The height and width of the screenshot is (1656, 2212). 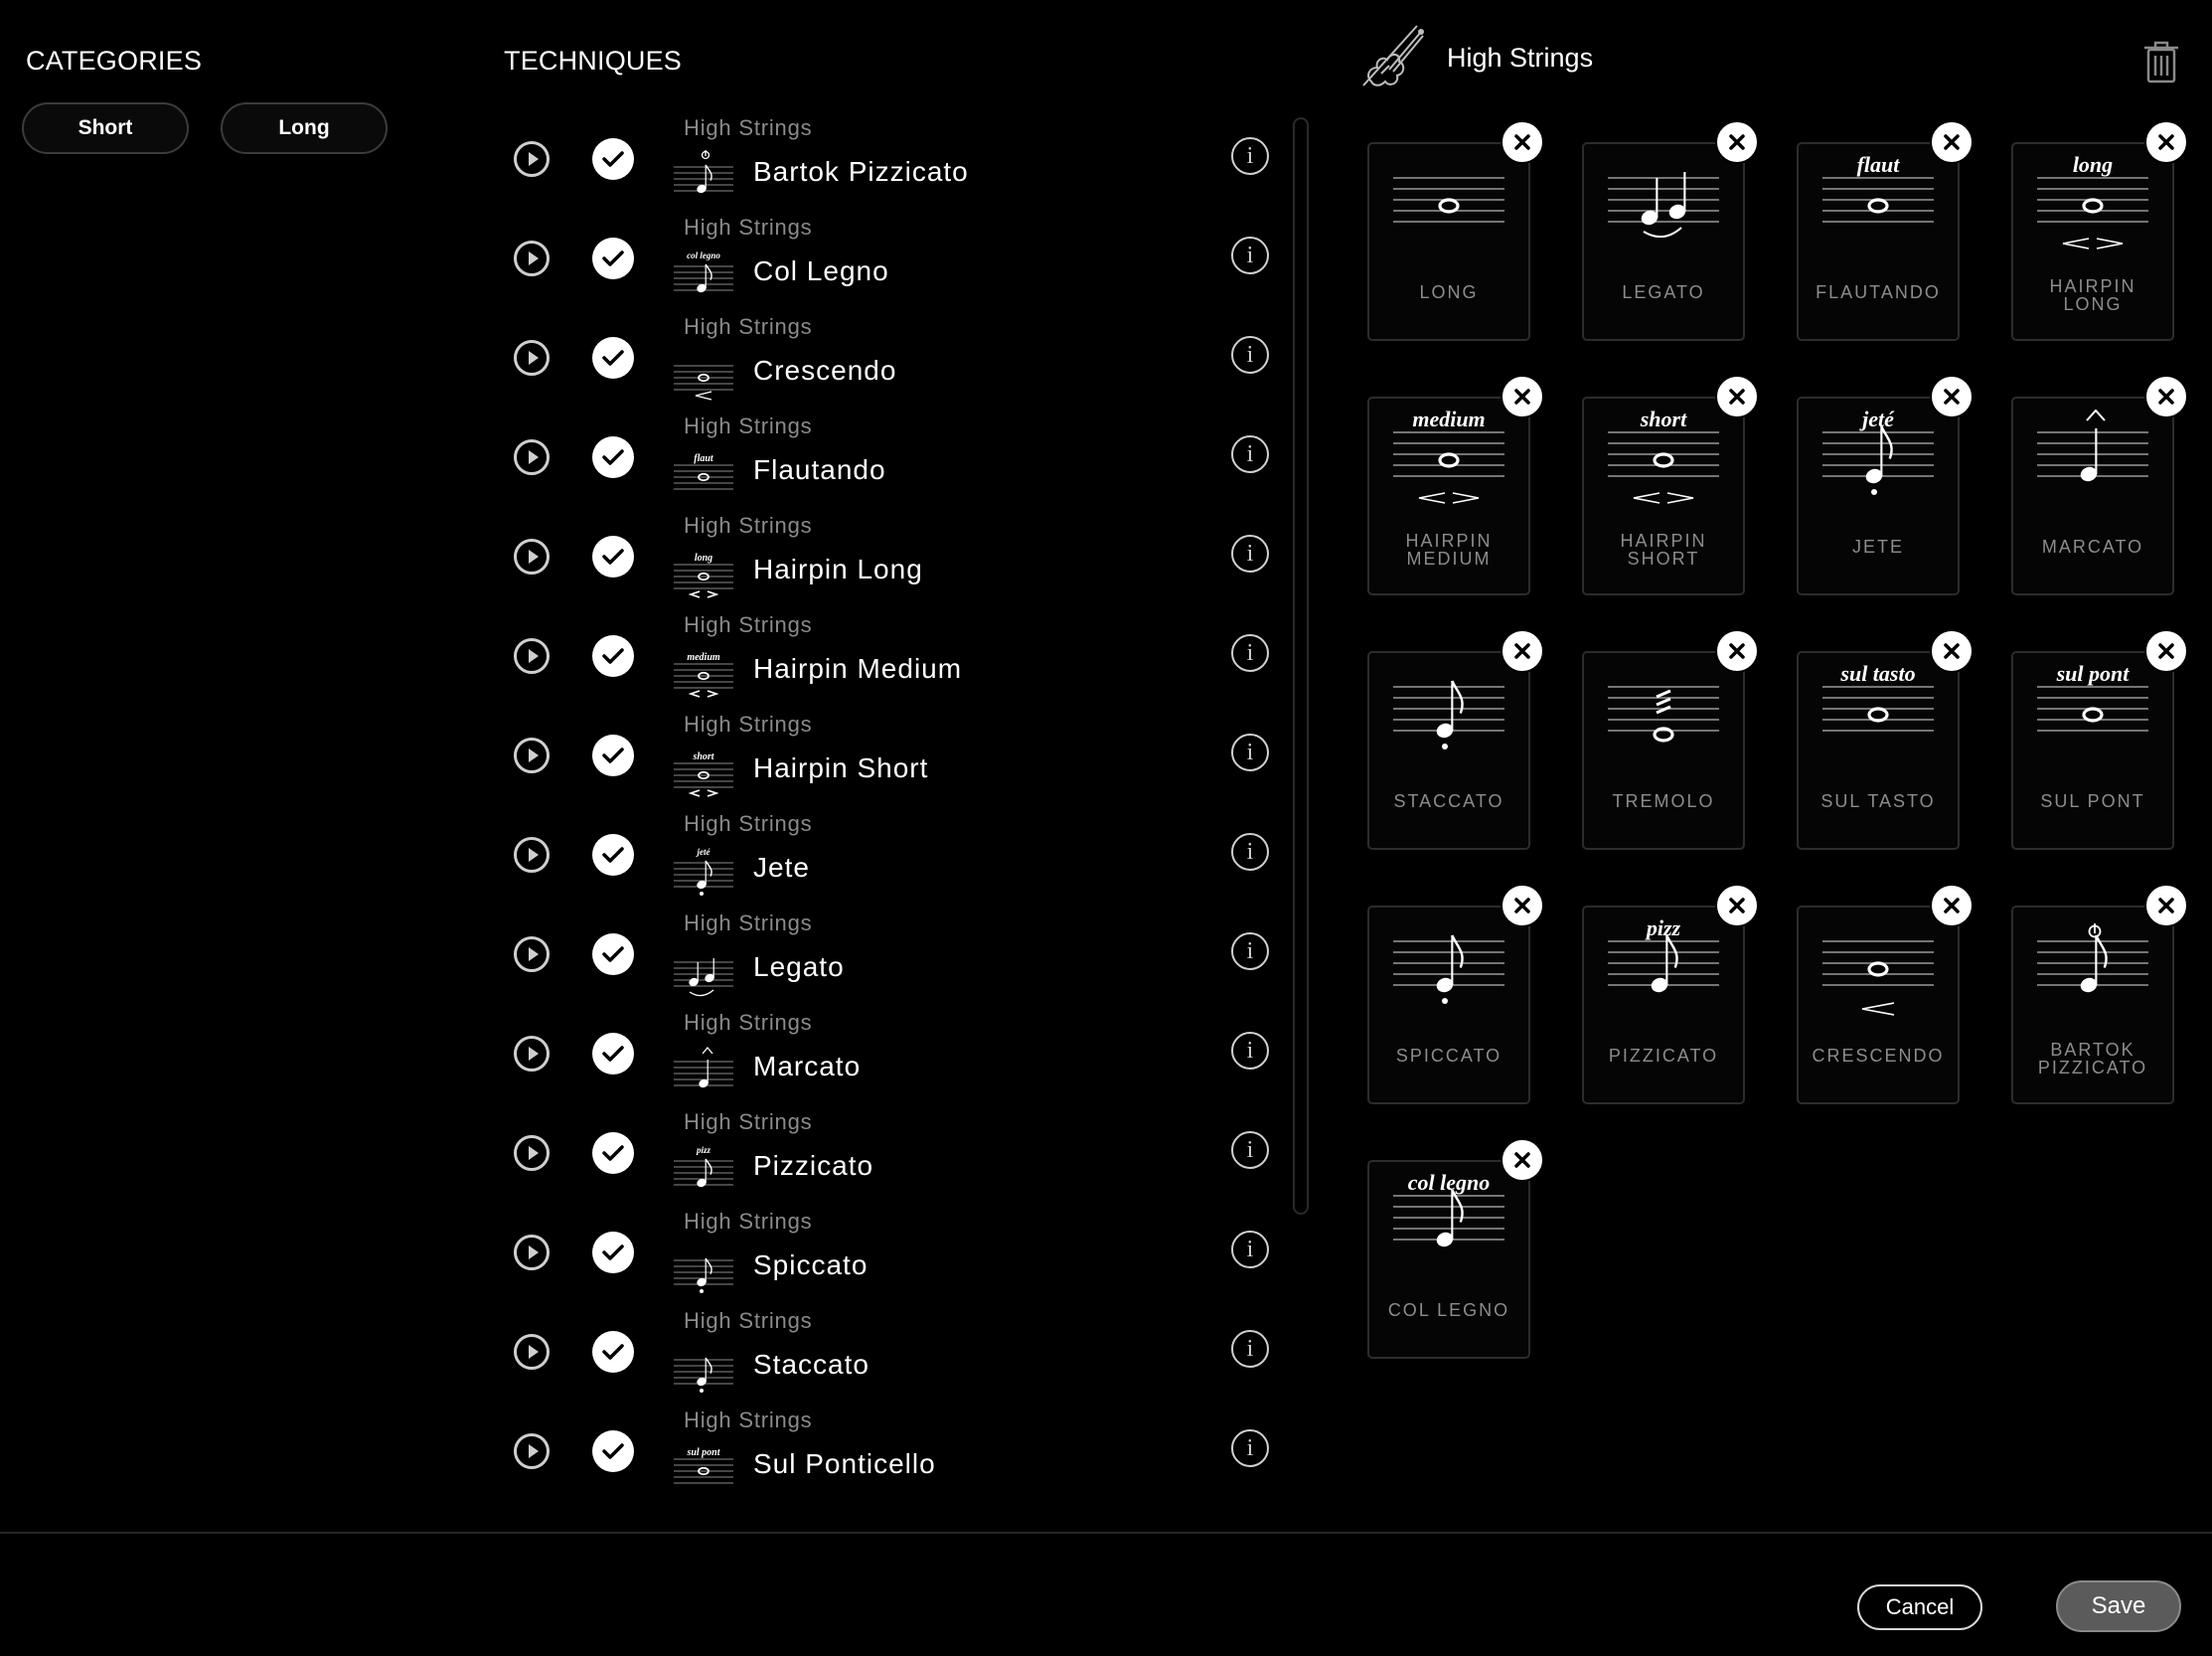 I want to click on technique-card: col legno COL LEGNO, so click(x=1449, y=1259).